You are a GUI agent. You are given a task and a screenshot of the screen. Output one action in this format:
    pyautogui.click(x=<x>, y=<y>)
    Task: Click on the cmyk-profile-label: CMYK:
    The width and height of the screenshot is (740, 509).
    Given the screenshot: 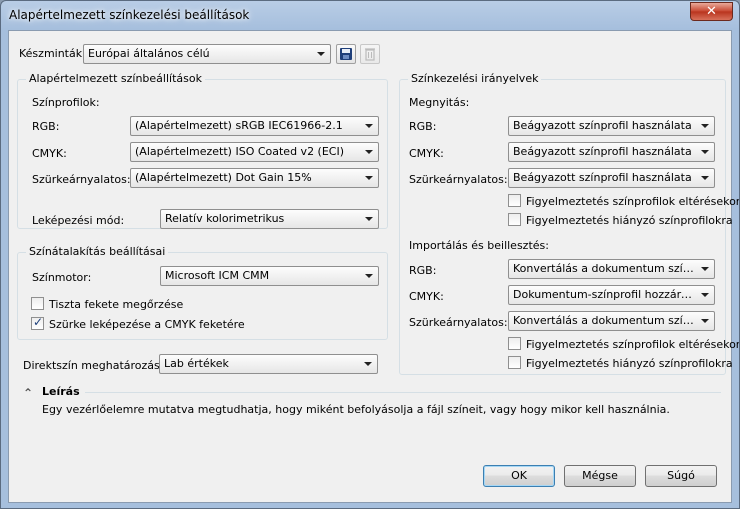 What is the action you would take?
    pyautogui.click(x=49, y=153)
    